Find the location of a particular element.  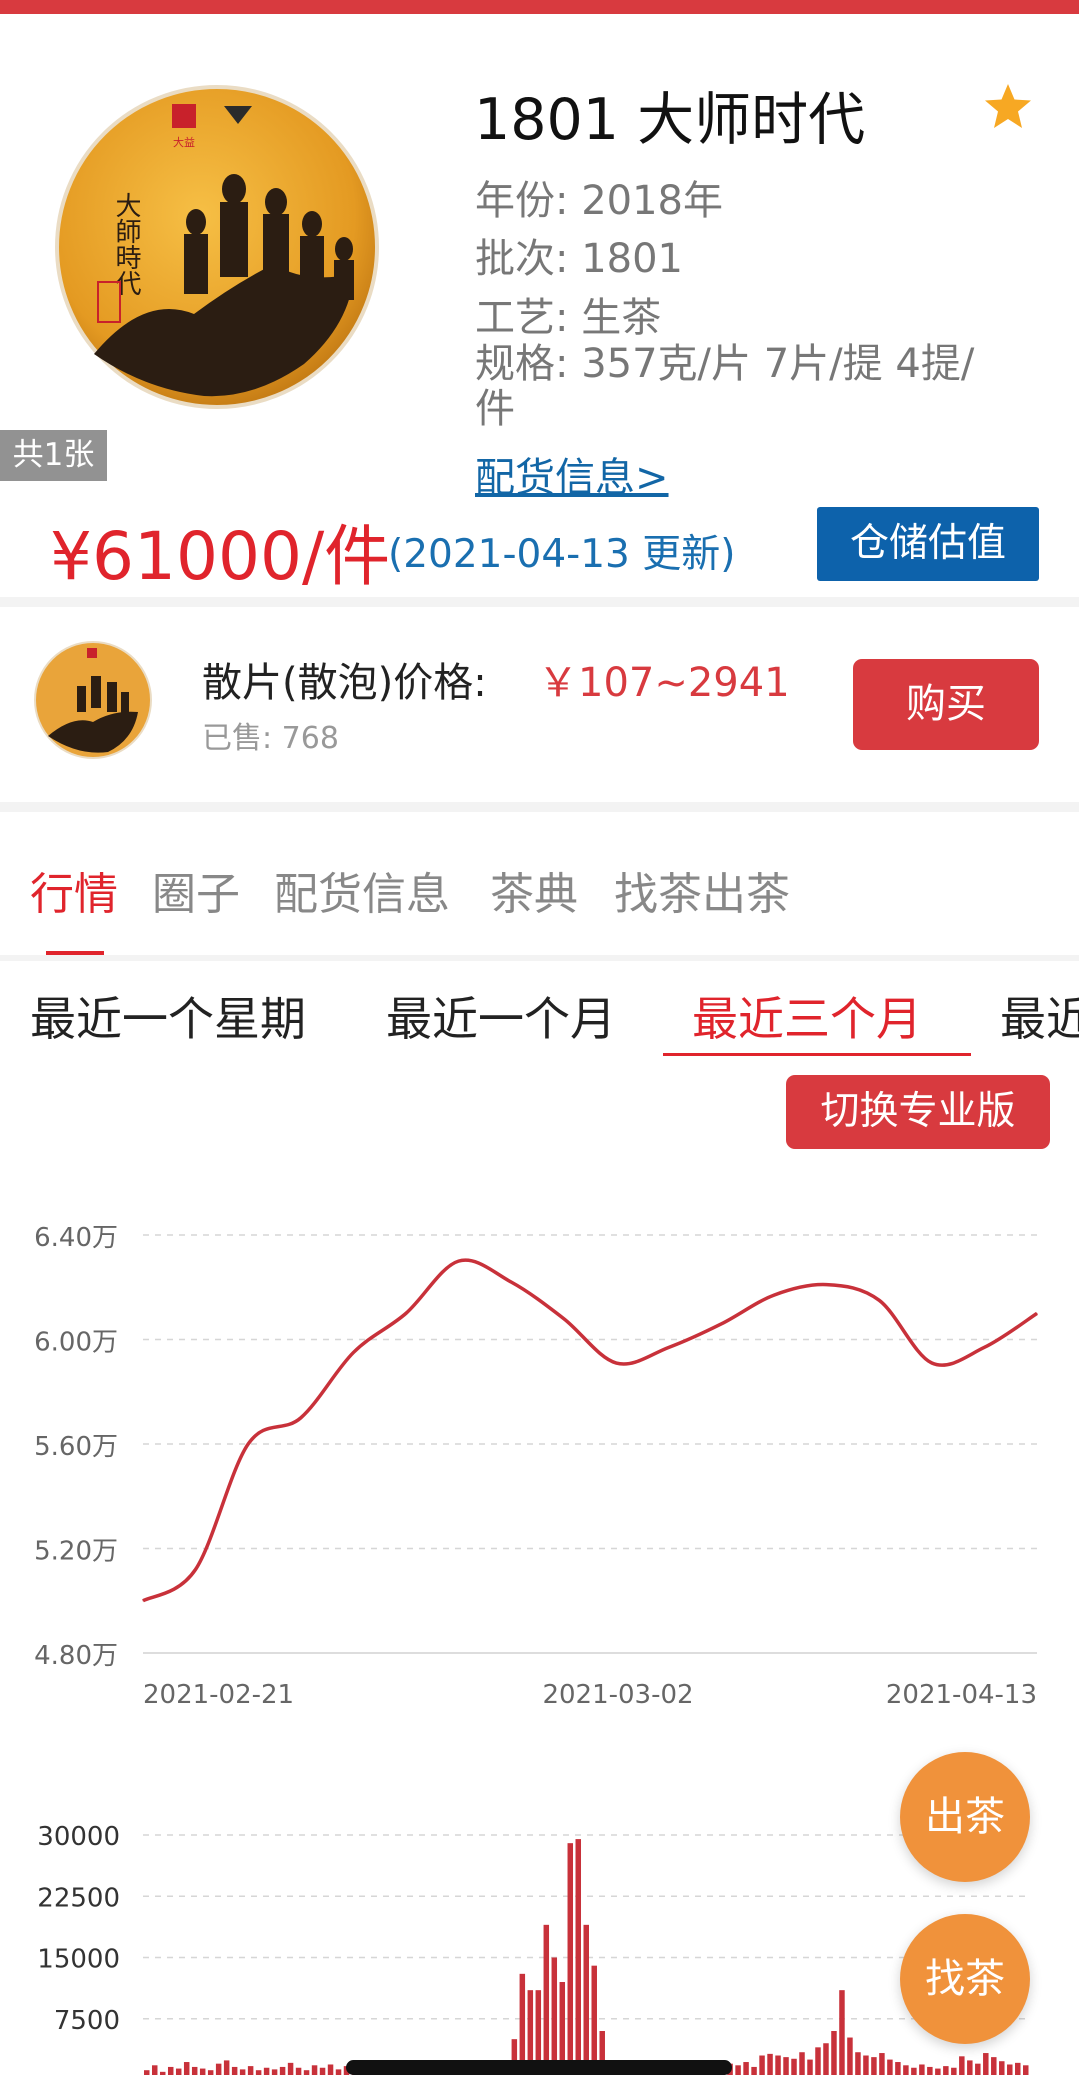

batch-info: 批次: 1801 is located at coordinates (579, 259).